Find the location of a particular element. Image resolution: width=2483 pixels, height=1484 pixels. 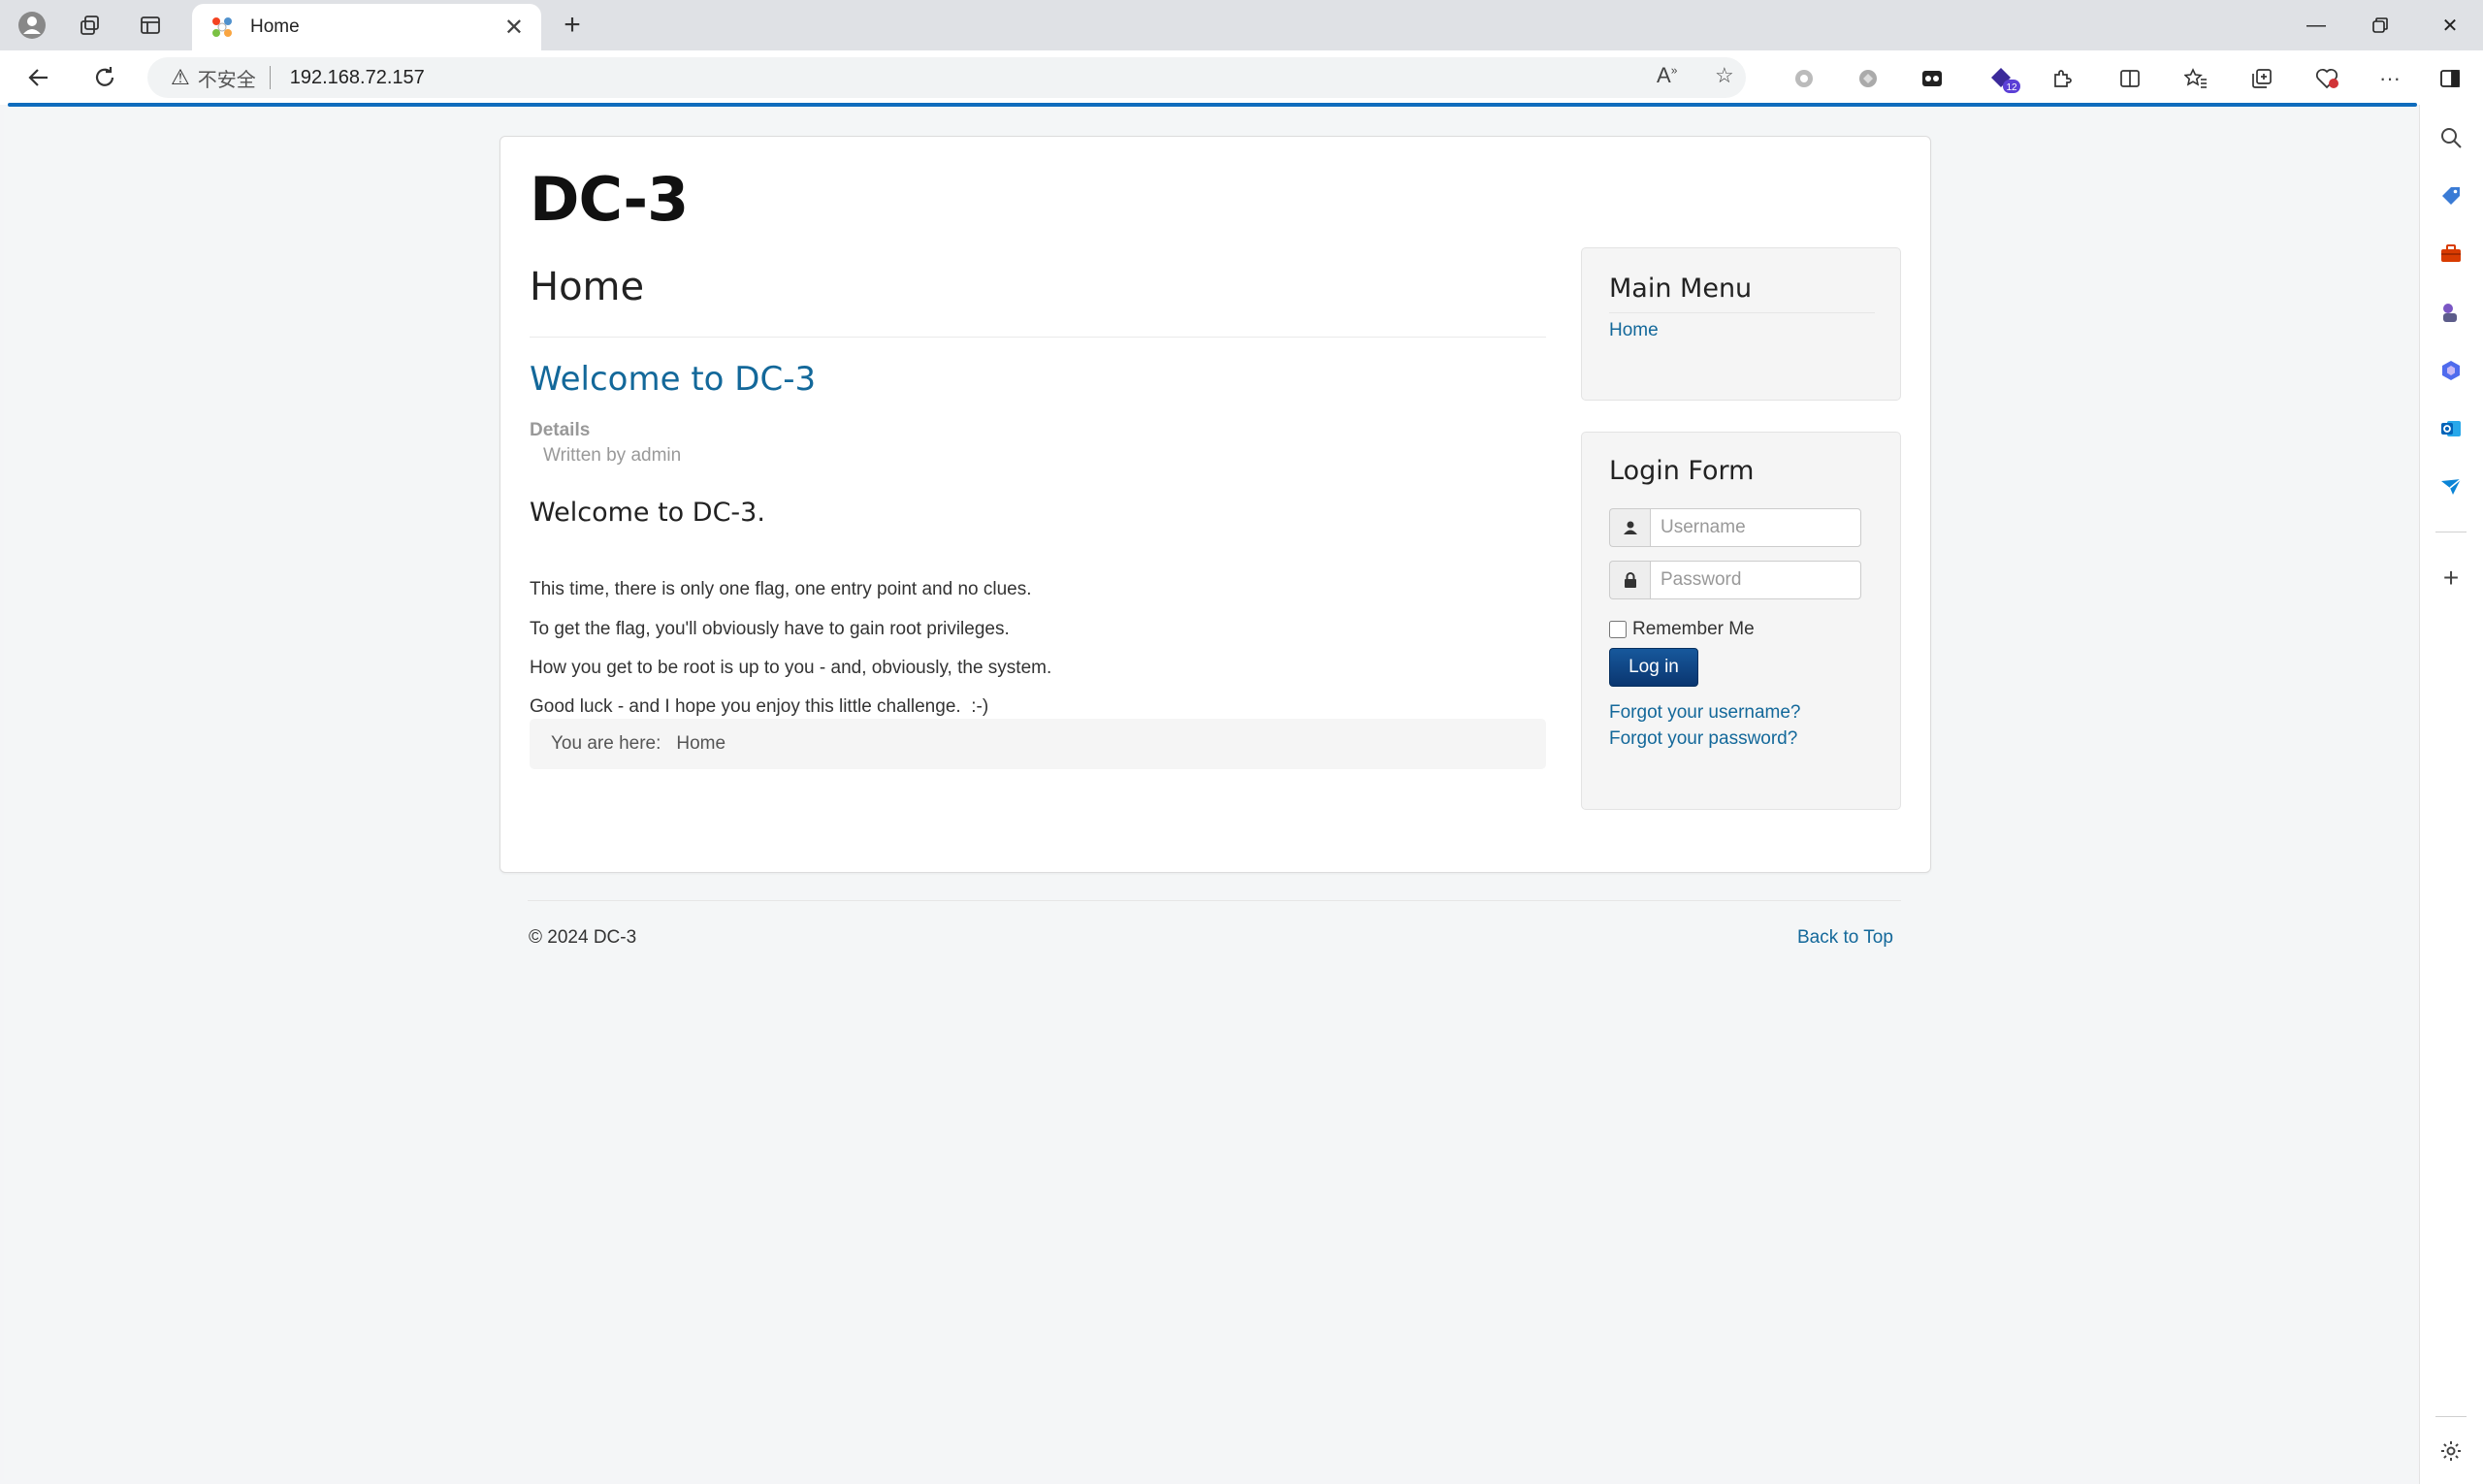

read-aloud-icon: A» is located at coordinates (1667, 75).